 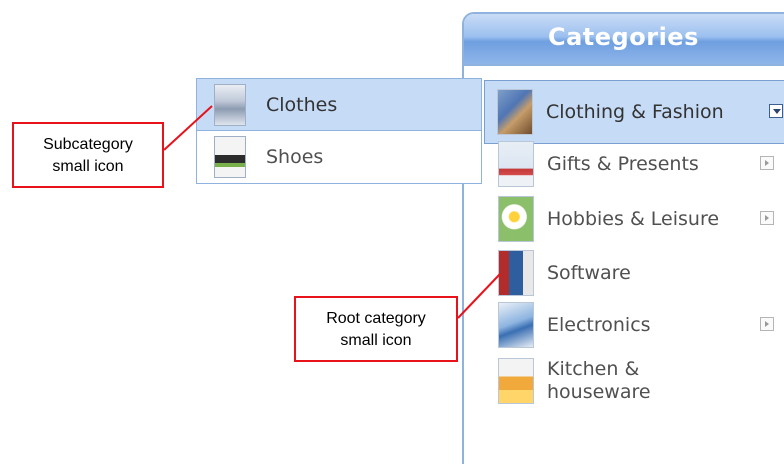 I want to click on clothes-thumbnail-icon, so click(x=230, y=104).